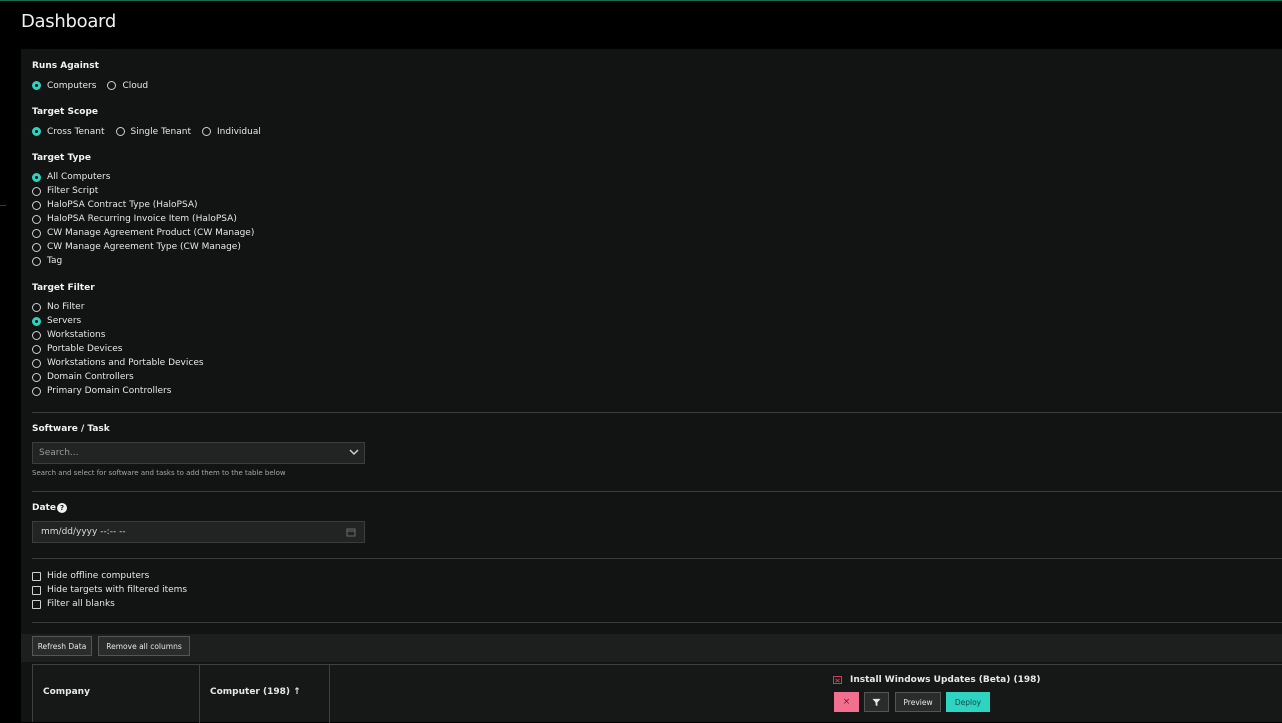  I want to click on checkbox-filter-blanks: Filter all blanks, so click(109, 604).